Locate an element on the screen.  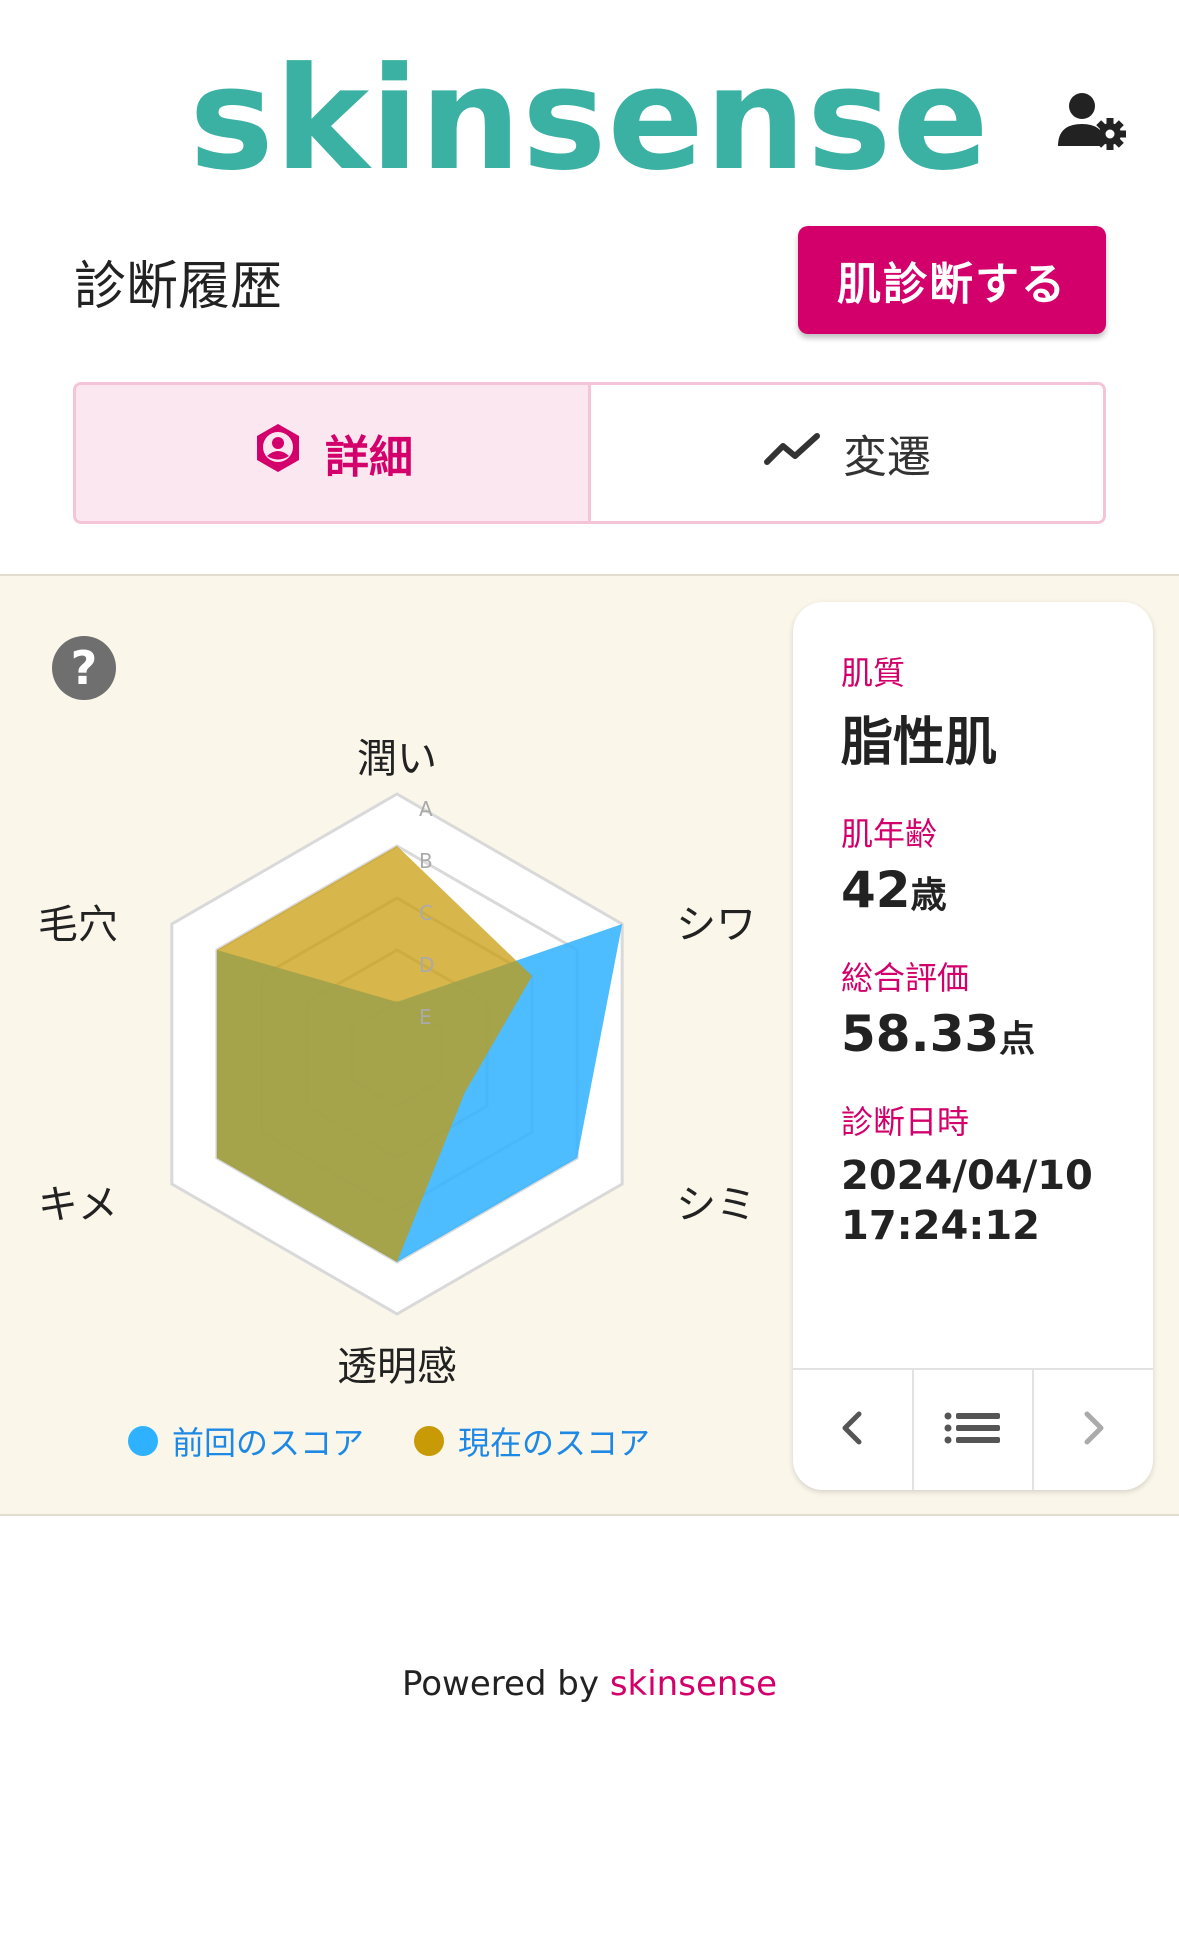
axis-label: キメ is located at coordinates (78, 1205).